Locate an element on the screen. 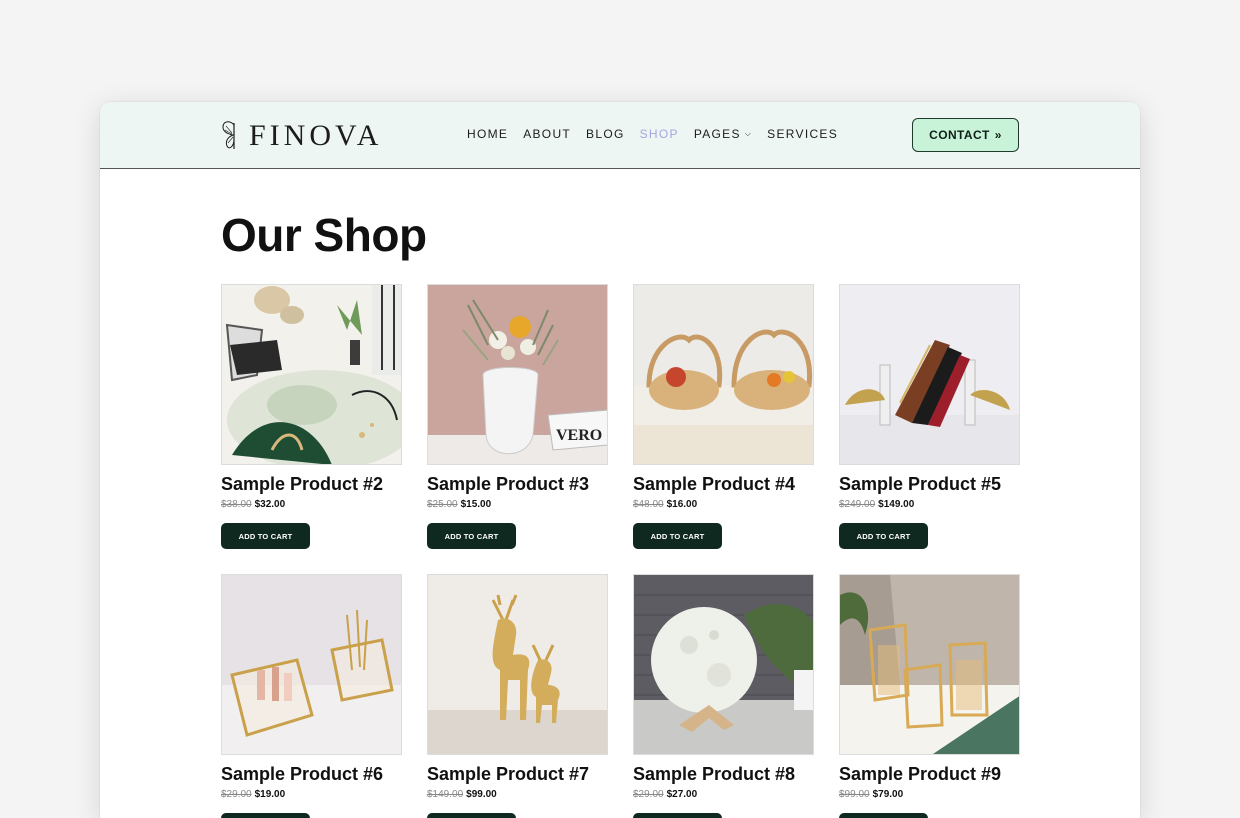 This screenshot has height=818, width=1240. product-price: $29.00 $19.00 is located at coordinates (311, 794).